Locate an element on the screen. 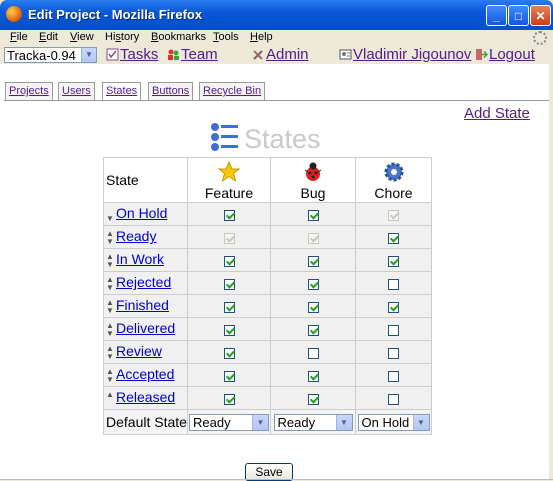  tab-states: States is located at coordinates (122, 91).